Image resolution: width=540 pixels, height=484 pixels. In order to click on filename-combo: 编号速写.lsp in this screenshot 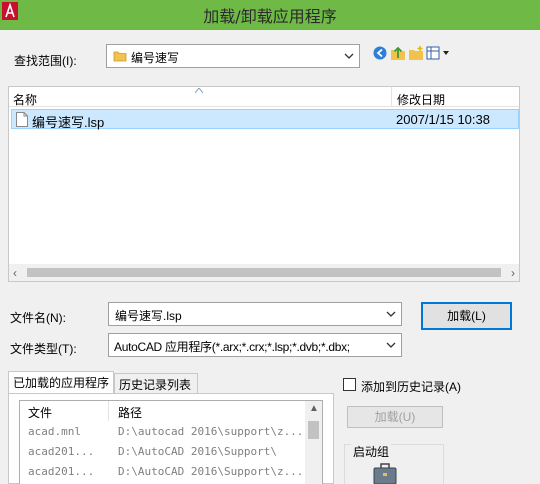, I will do `click(255, 314)`.